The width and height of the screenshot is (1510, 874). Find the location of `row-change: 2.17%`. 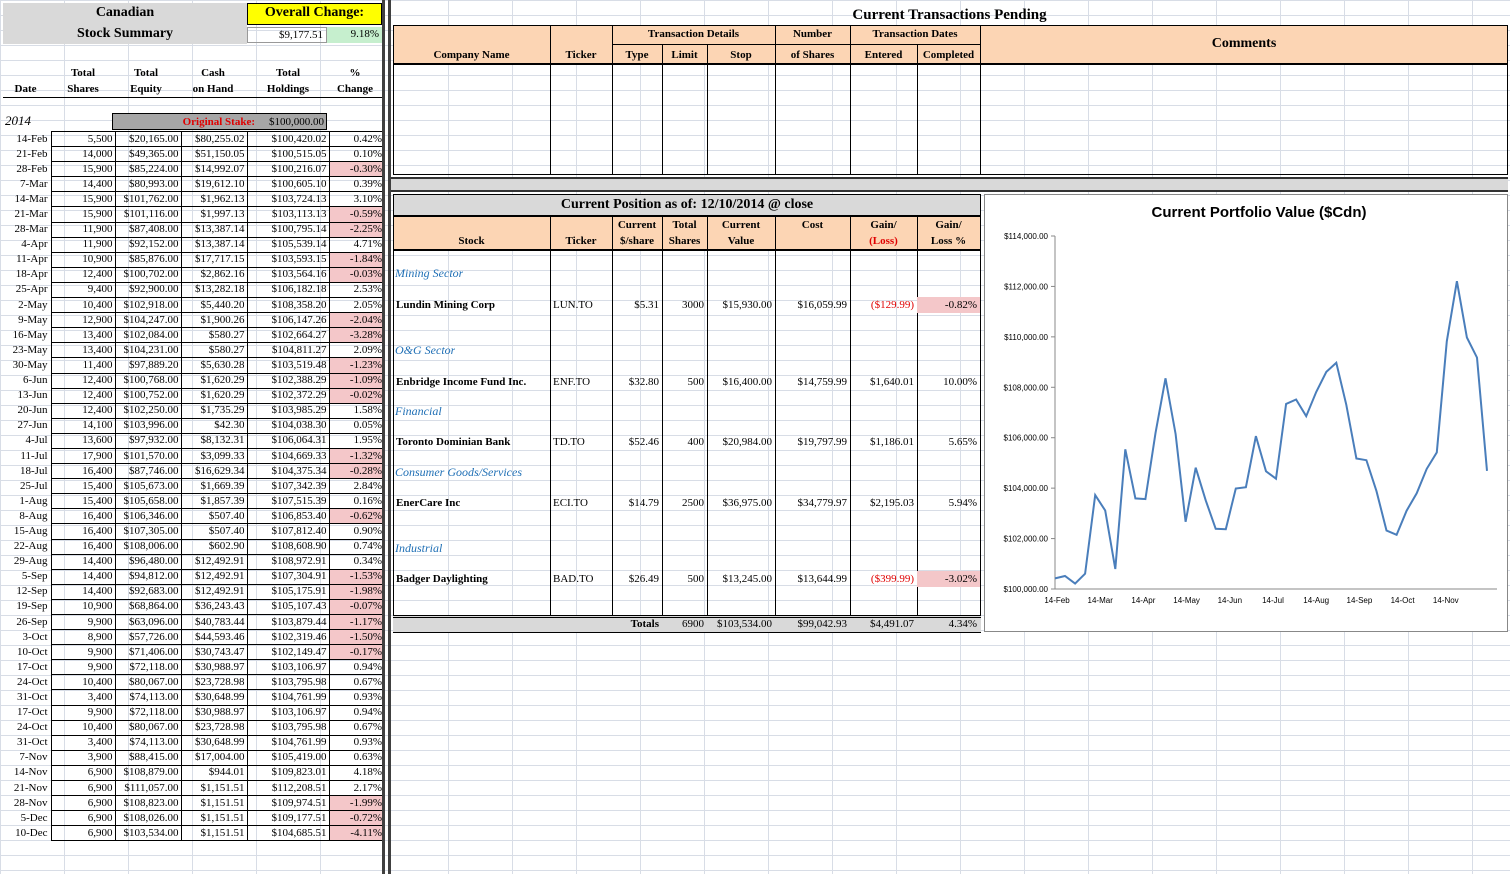

row-change: 2.17% is located at coordinates (356, 788).